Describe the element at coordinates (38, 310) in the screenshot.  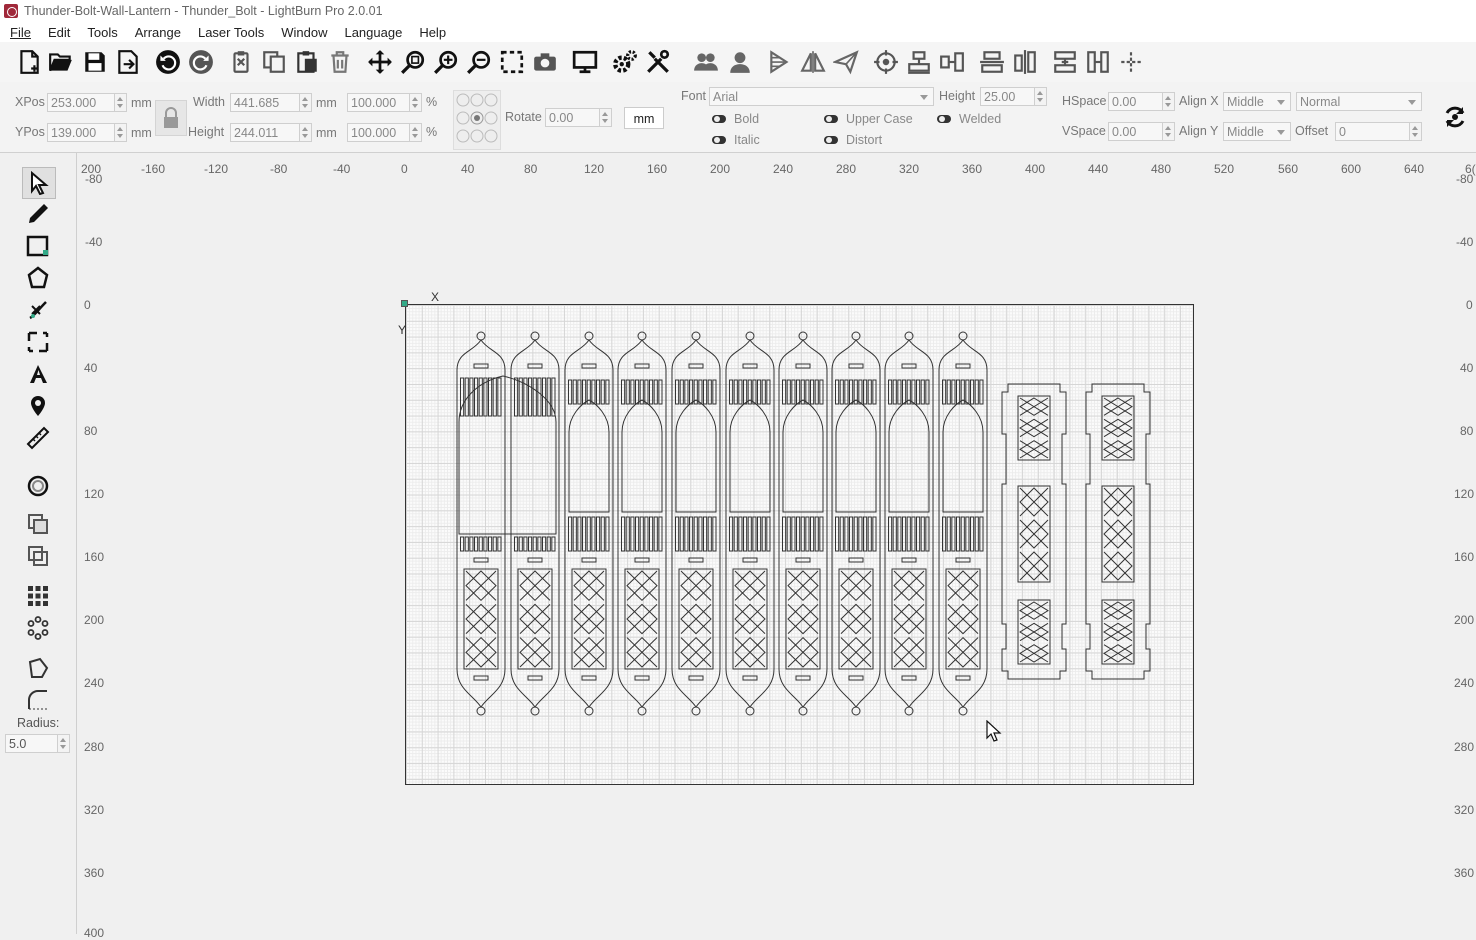
I see `edit-nodes-icon` at that location.